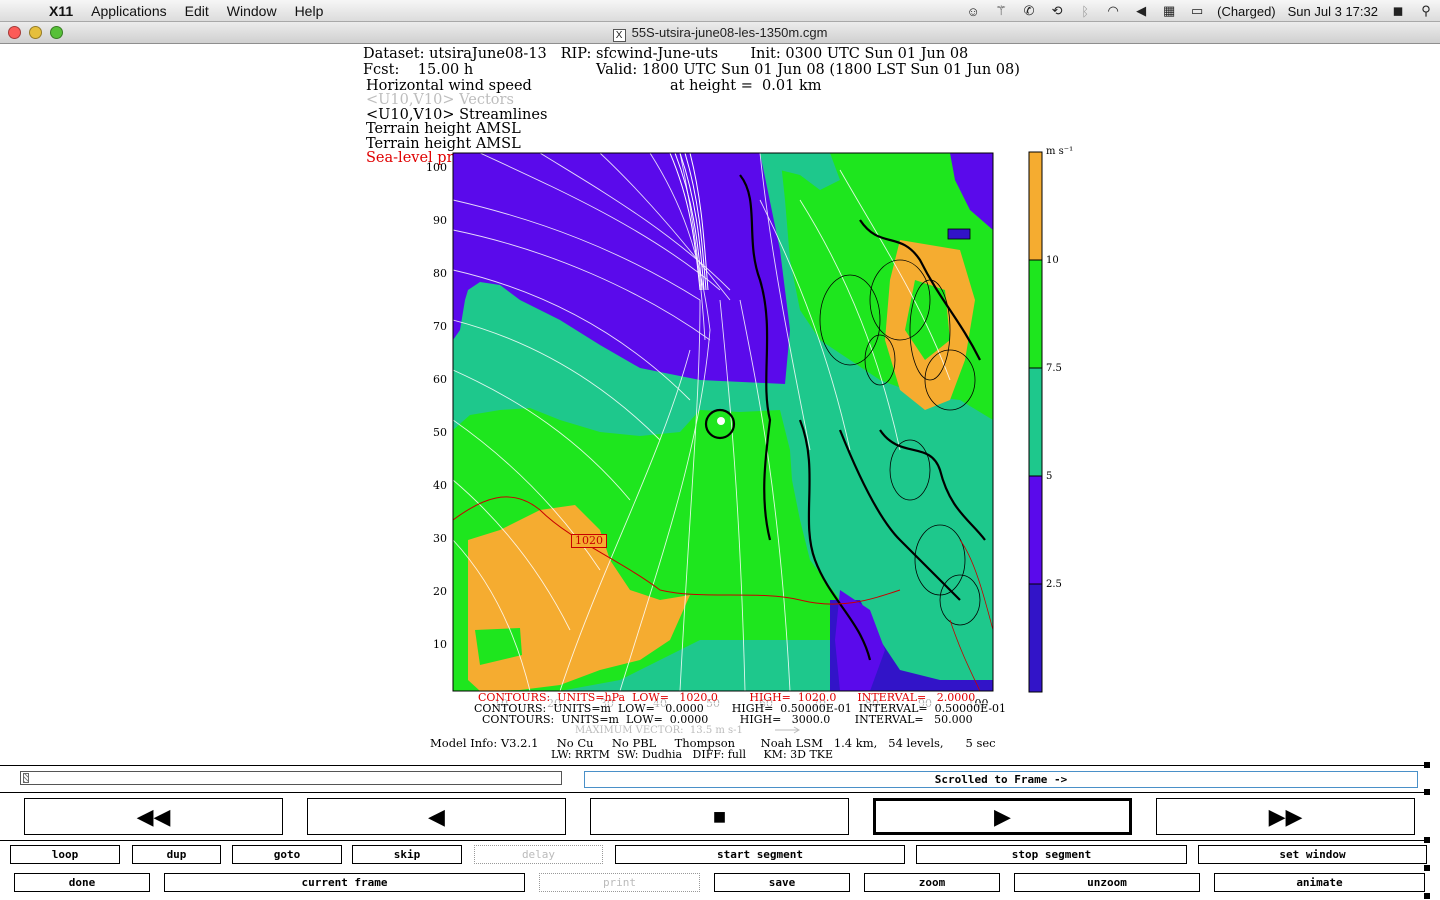  I want to click on colorbar, so click(1035, 422).